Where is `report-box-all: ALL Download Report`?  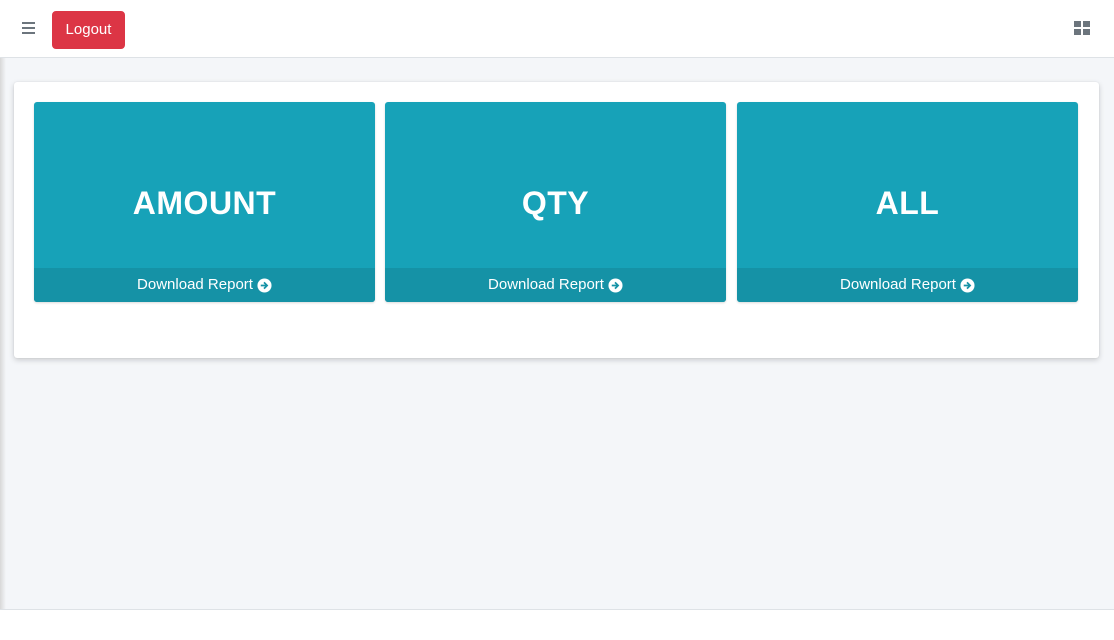
report-box-all: ALL Download Report is located at coordinates (907, 202).